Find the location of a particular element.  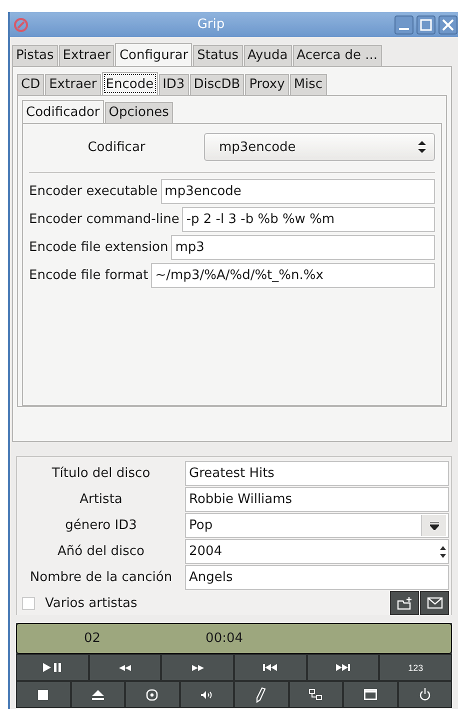

play-pause-icon is located at coordinates (52, 667).